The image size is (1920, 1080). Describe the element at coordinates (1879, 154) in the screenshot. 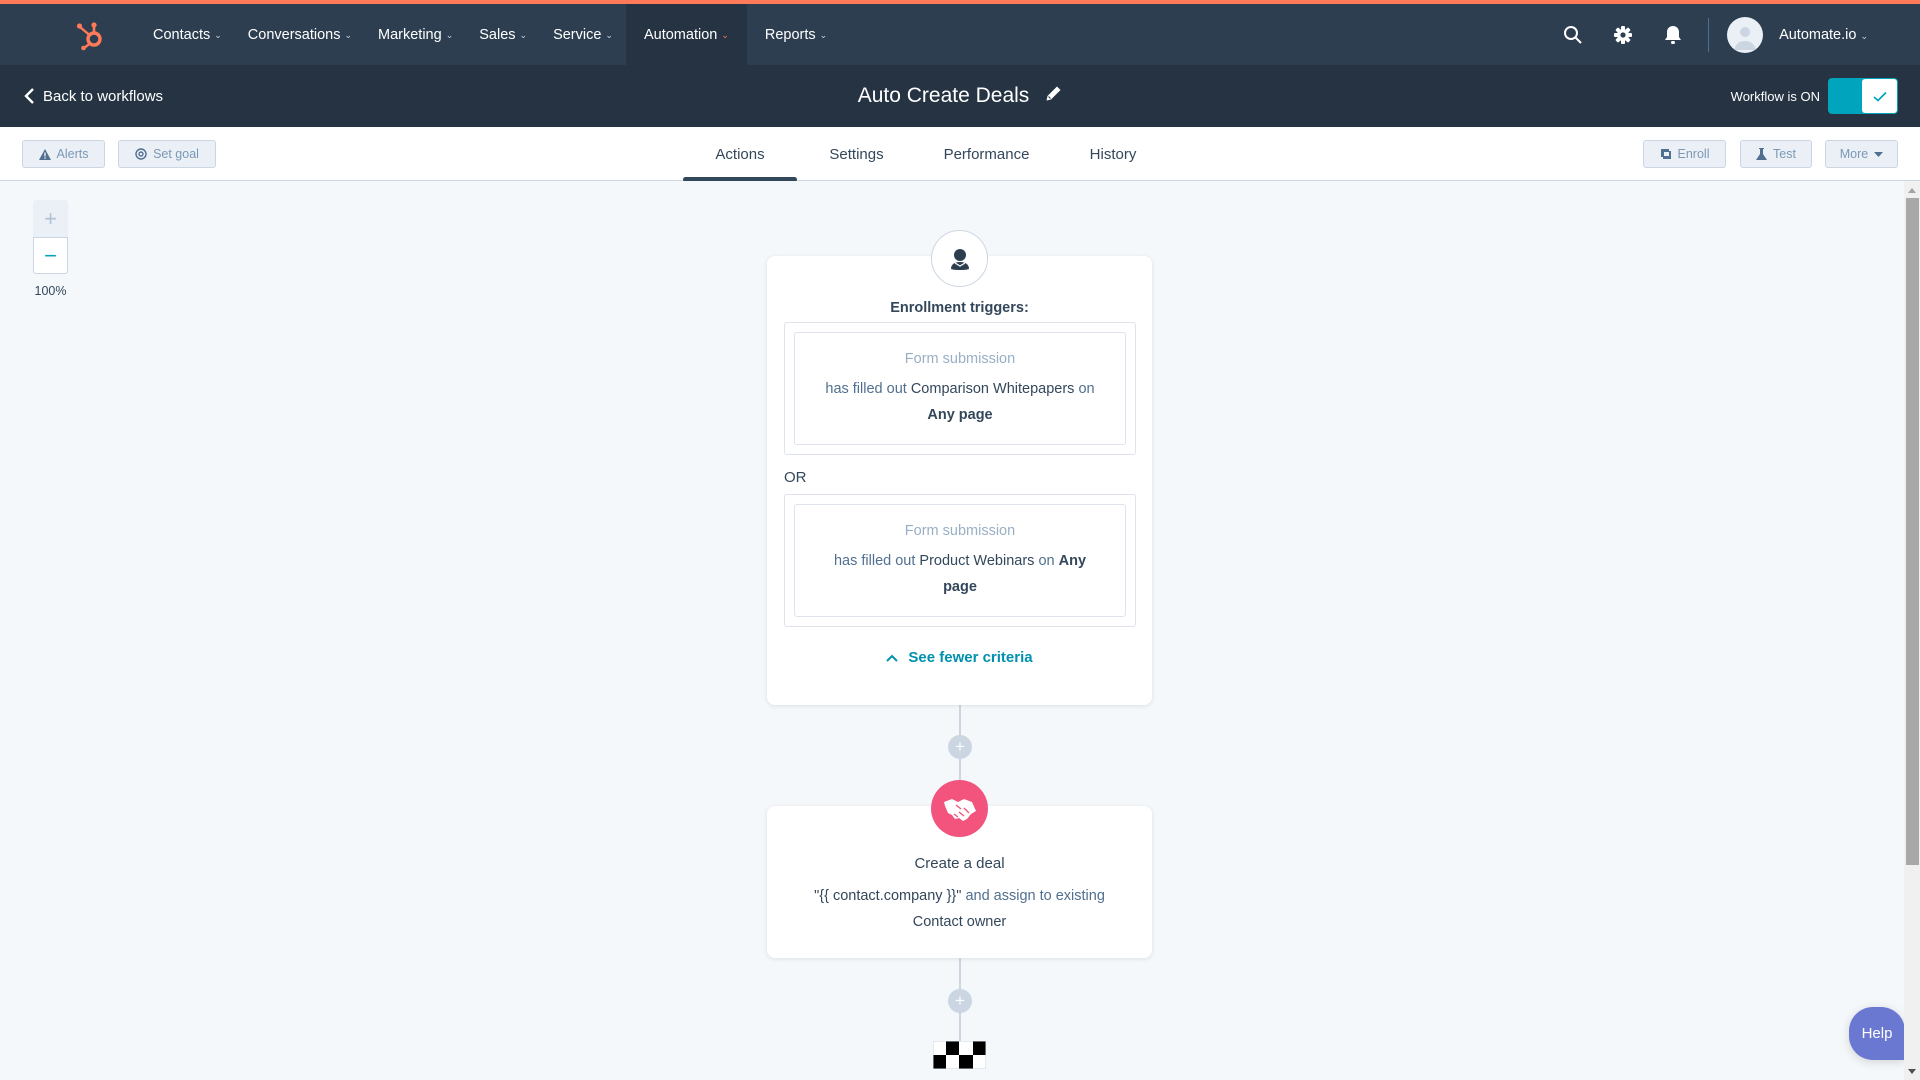

I see `caret-down-icon` at that location.